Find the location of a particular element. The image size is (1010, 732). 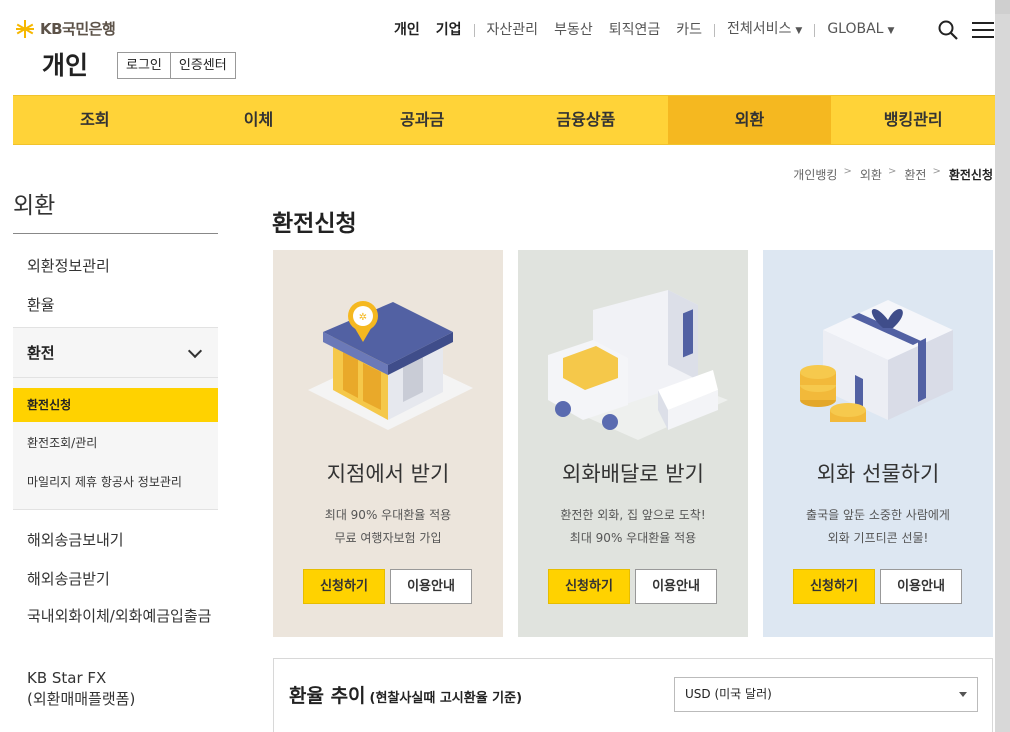

sidebar-item-remit-receive: 해외송금받기 is located at coordinates (68, 578).